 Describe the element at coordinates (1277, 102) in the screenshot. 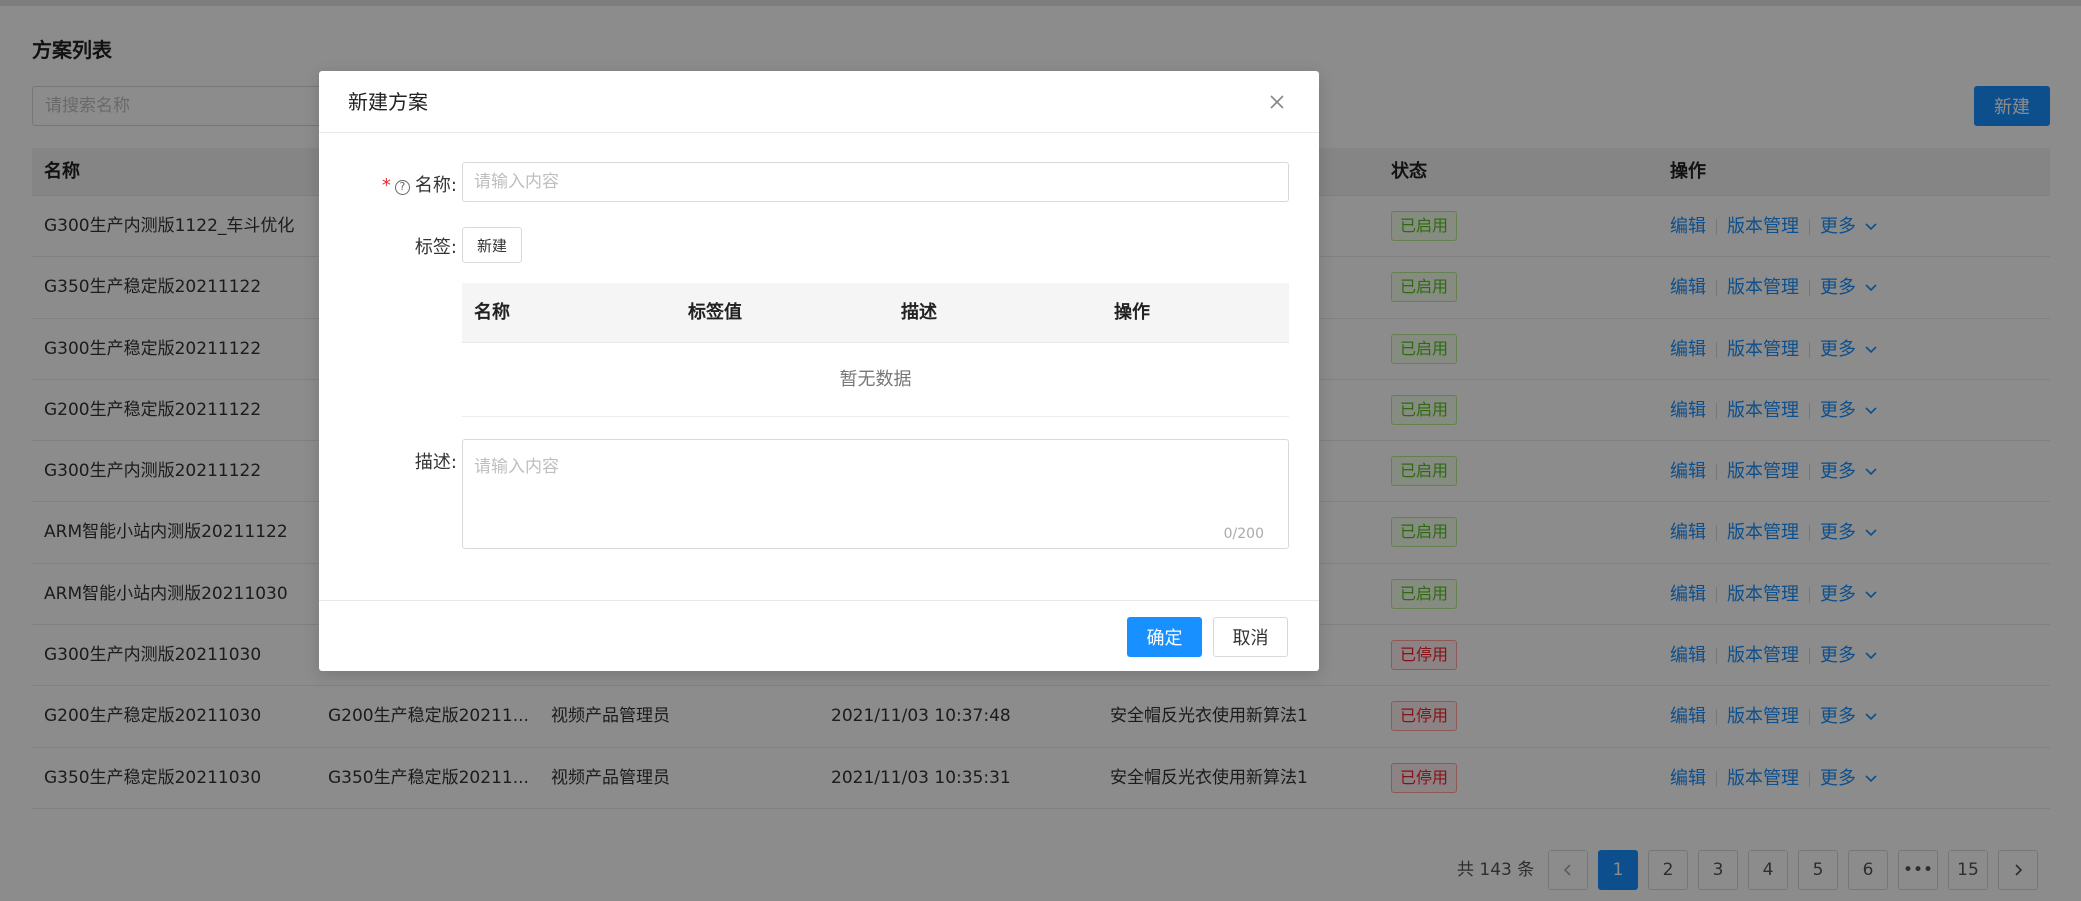

I see `close-icon` at that location.